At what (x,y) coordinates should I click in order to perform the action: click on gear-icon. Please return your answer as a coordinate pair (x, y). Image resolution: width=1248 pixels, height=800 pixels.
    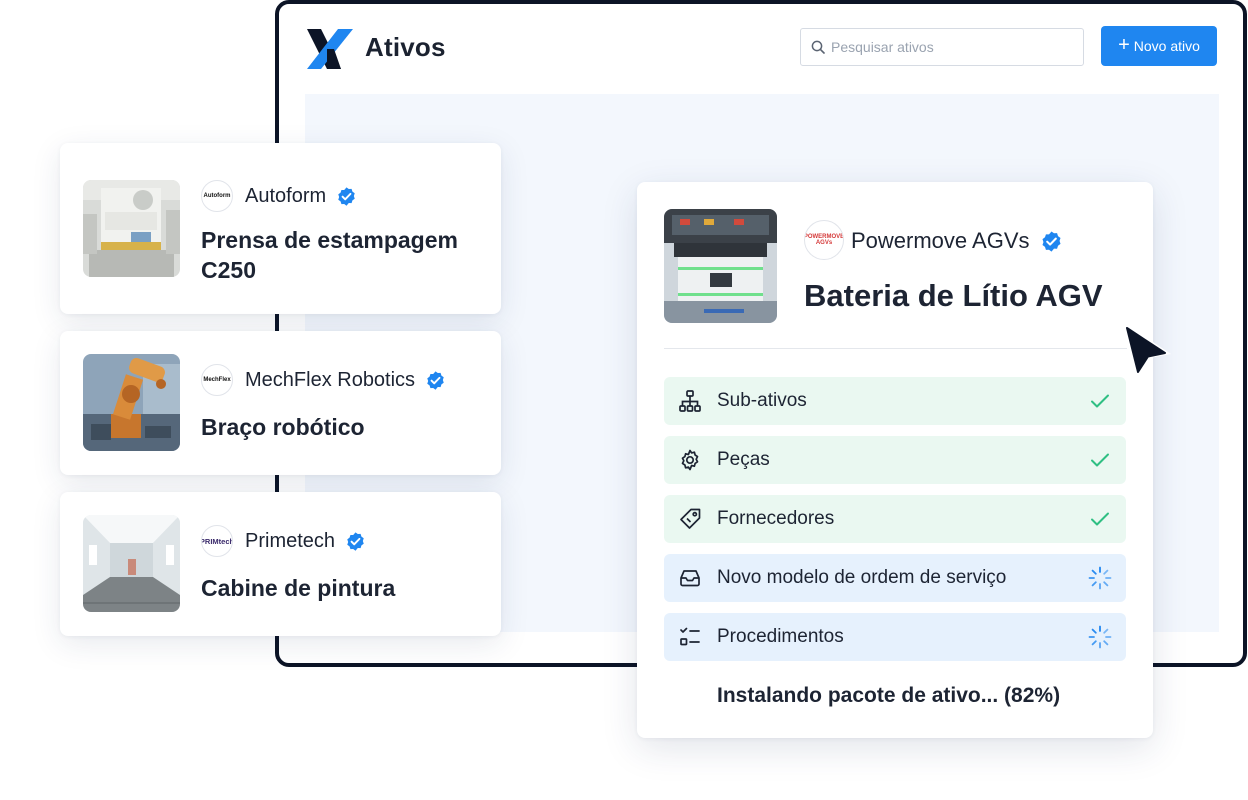
    Looking at the image, I should click on (690, 460).